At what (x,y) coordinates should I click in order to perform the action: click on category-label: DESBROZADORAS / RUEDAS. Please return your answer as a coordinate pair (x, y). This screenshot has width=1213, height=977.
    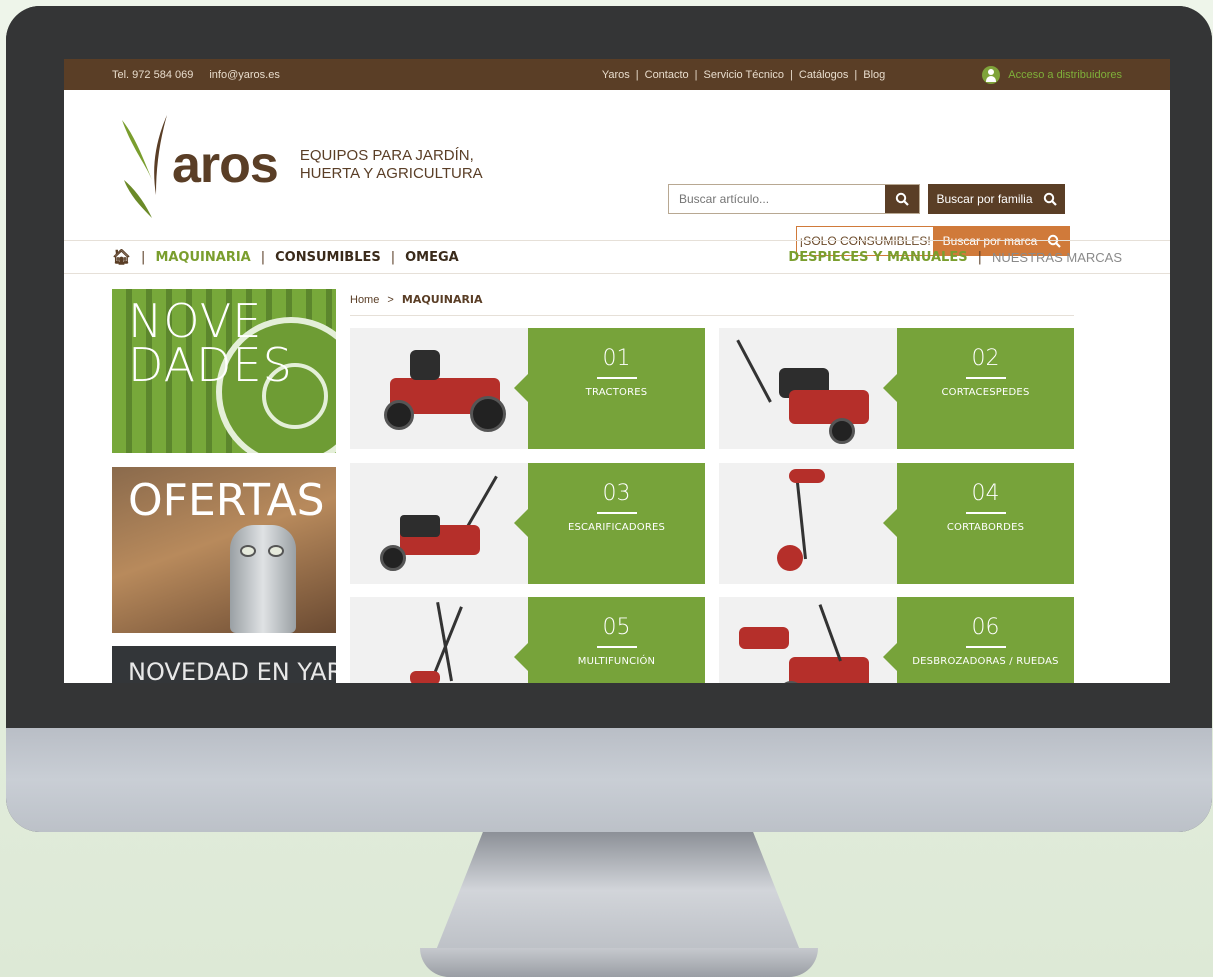
    Looking at the image, I should click on (985, 661).